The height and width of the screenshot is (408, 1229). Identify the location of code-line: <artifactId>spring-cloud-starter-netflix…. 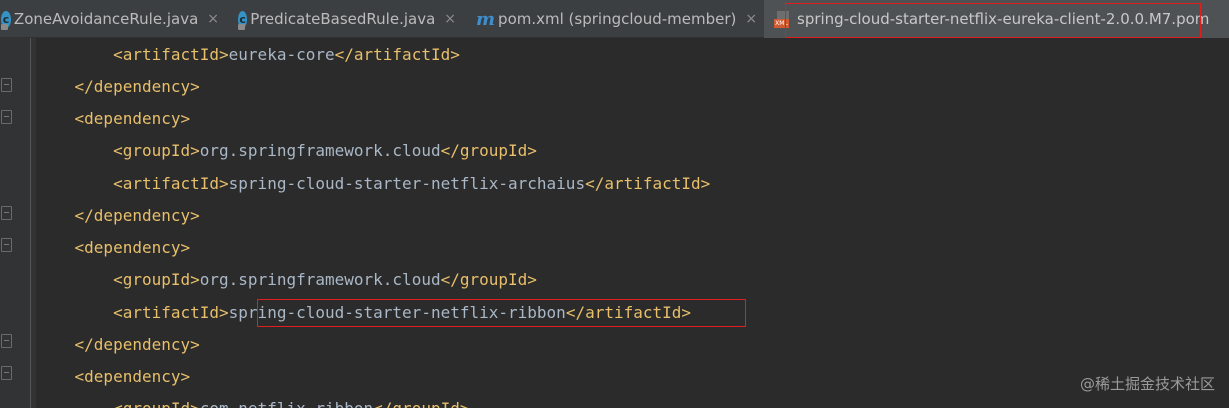
(412, 183).